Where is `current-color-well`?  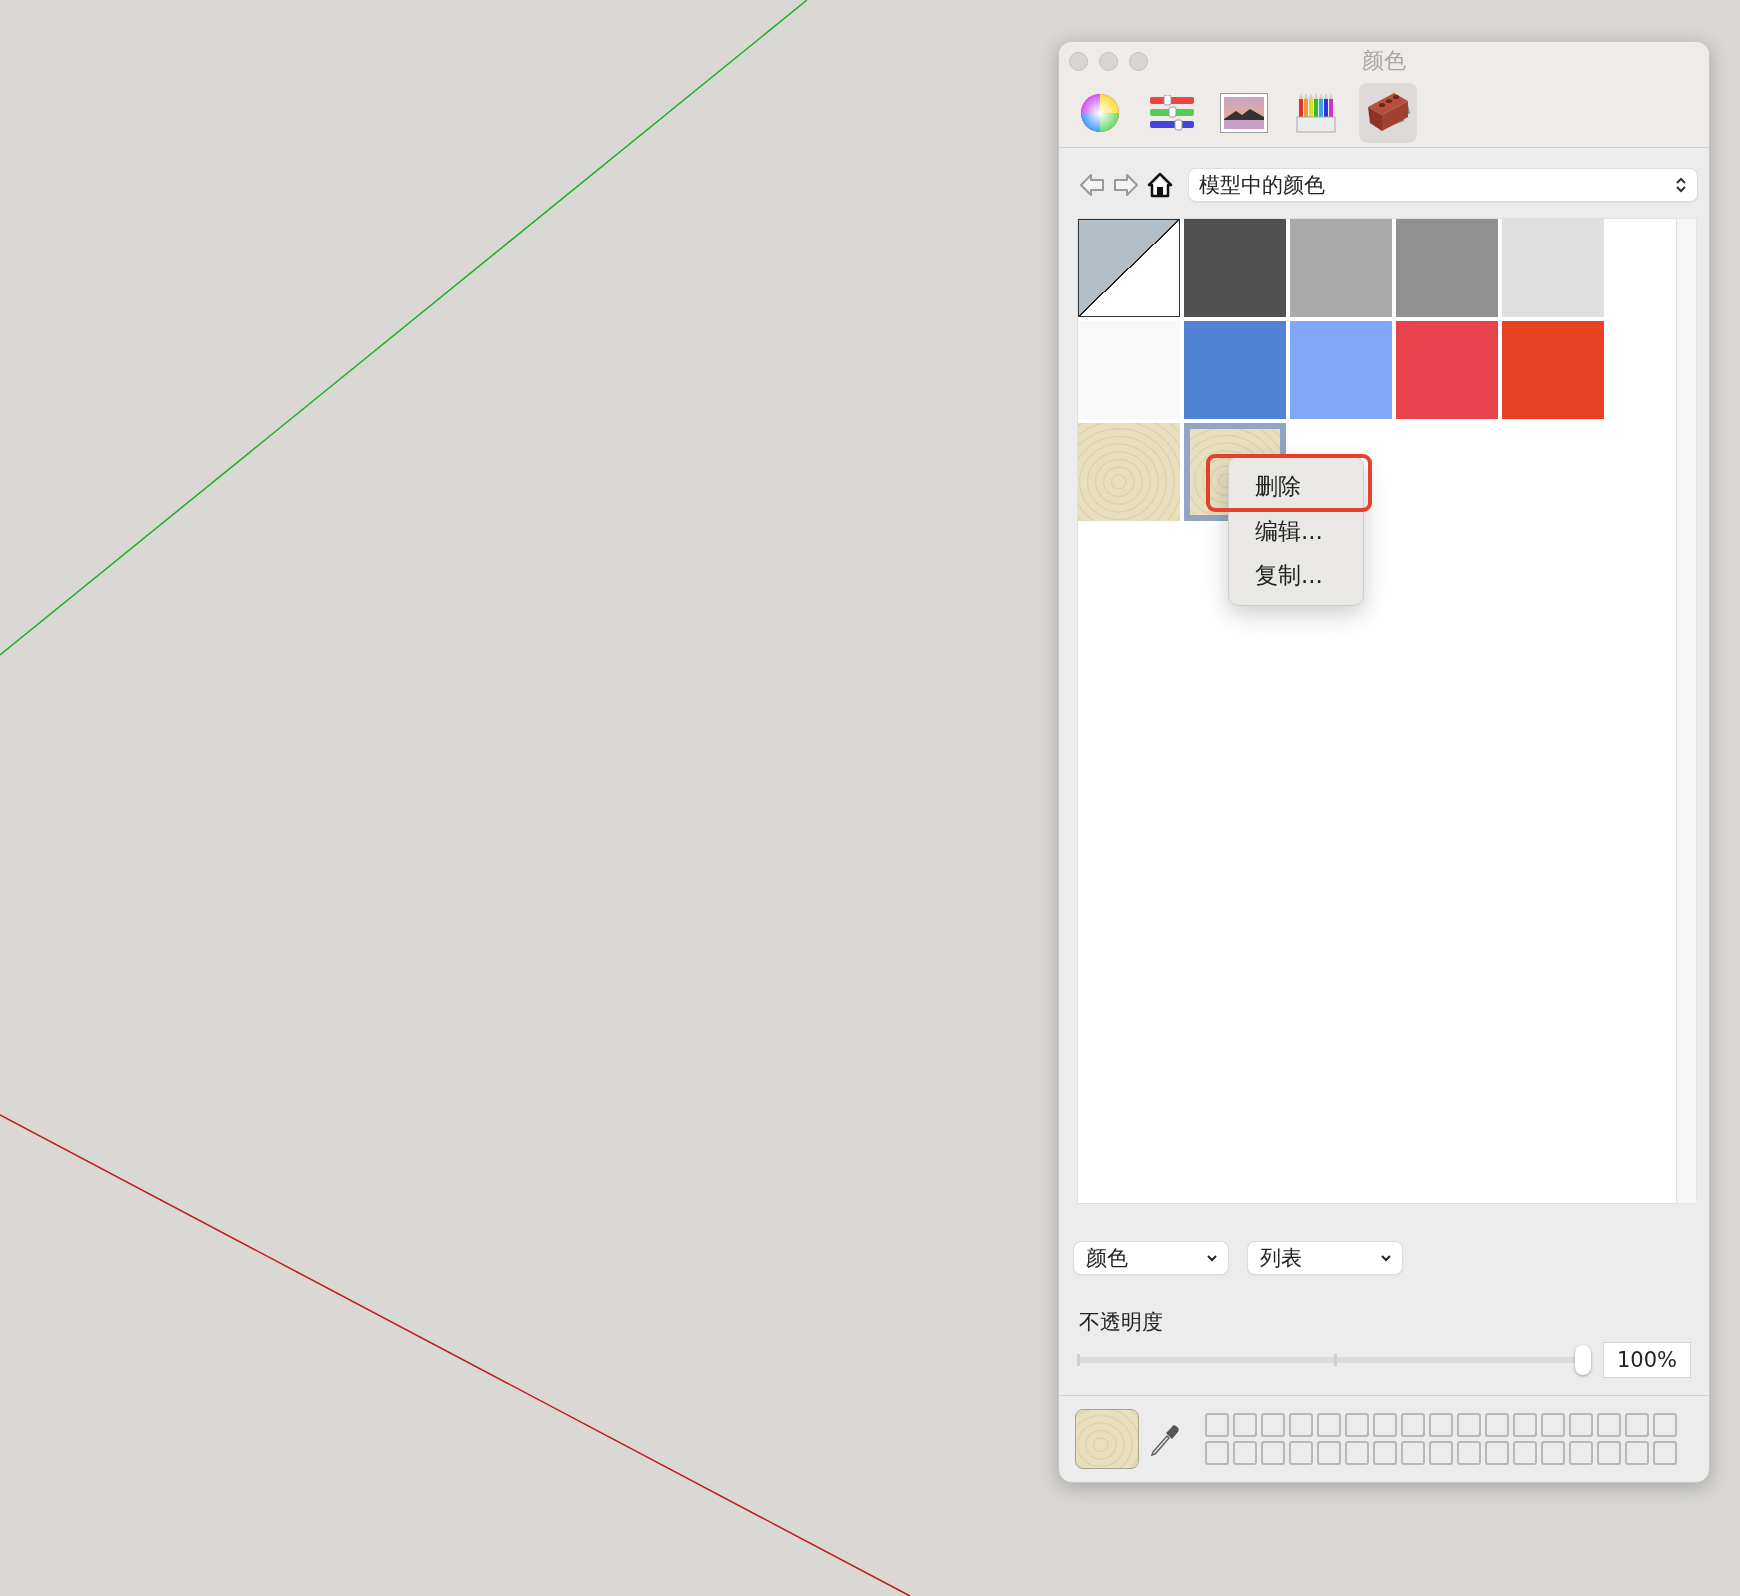
current-color-well is located at coordinates (1107, 1439).